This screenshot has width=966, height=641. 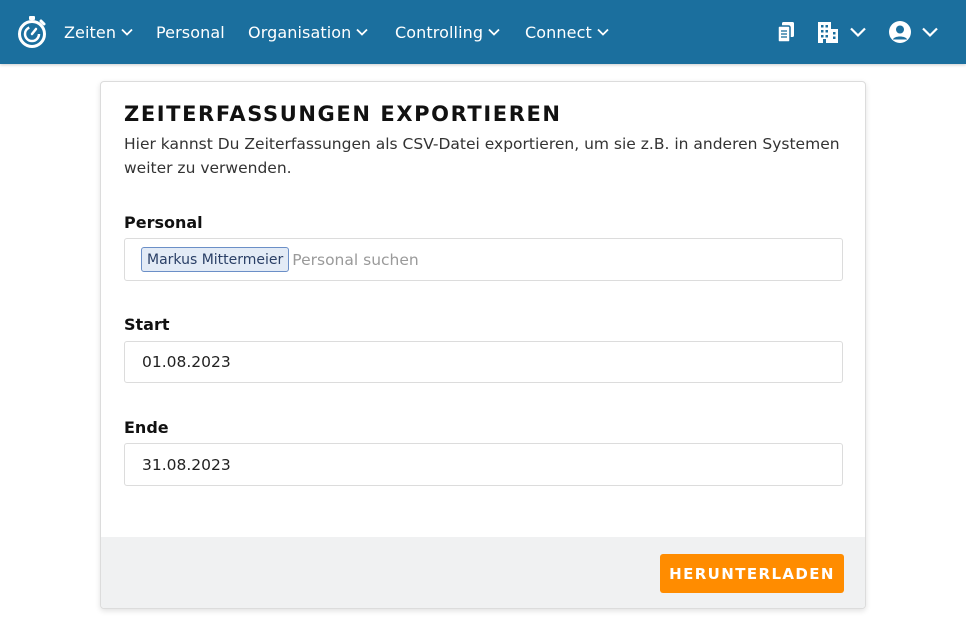 What do you see at coordinates (752, 573) in the screenshot?
I see `download-button: HERUNTERLADEN` at bounding box center [752, 573].